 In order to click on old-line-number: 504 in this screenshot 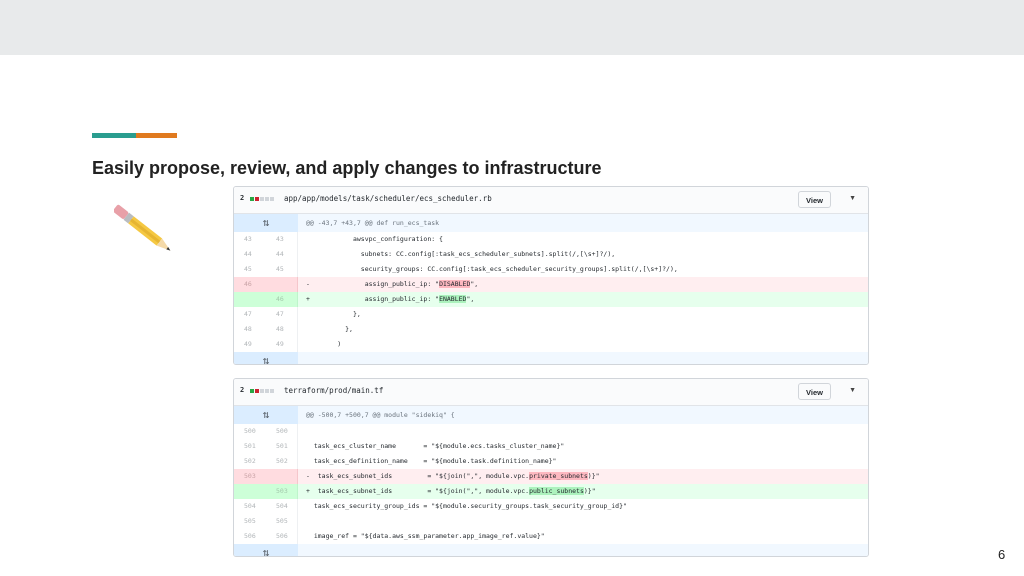, I will do `click(250, 506)`.